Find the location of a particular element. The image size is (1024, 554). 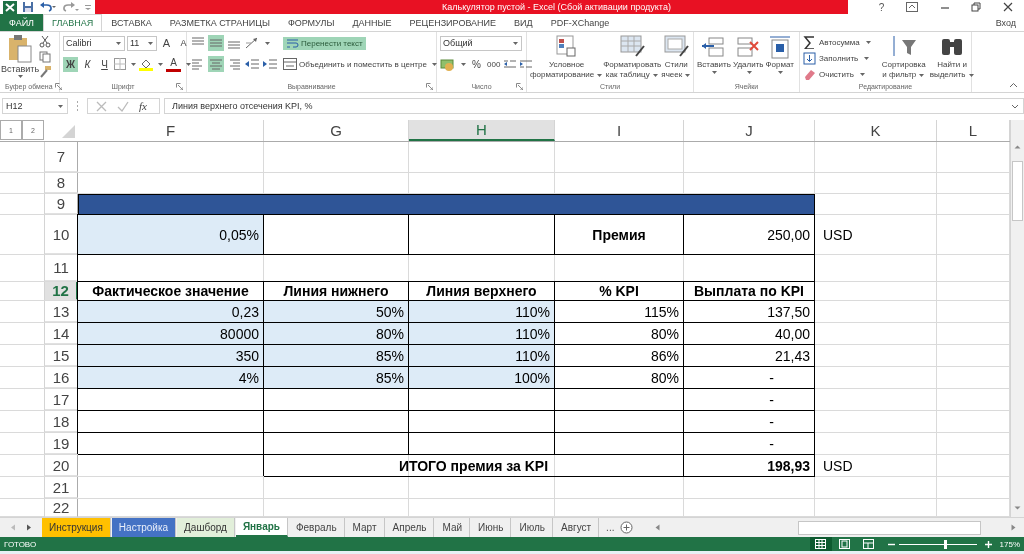

vertical-scrollbar is located at coordinates (1017, 318).